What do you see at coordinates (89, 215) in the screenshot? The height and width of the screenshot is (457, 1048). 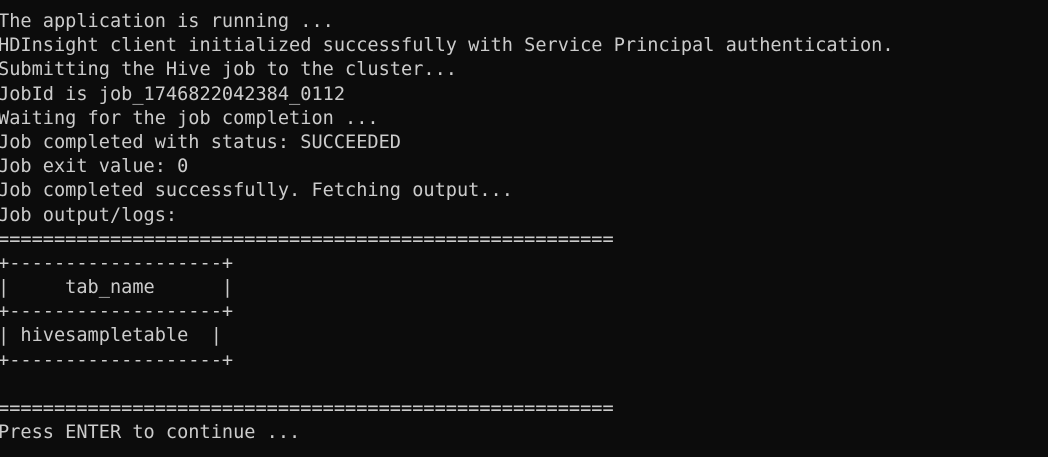 I see `status-line-output-logs: Job output/logs:` at bounding box center [89, 215].